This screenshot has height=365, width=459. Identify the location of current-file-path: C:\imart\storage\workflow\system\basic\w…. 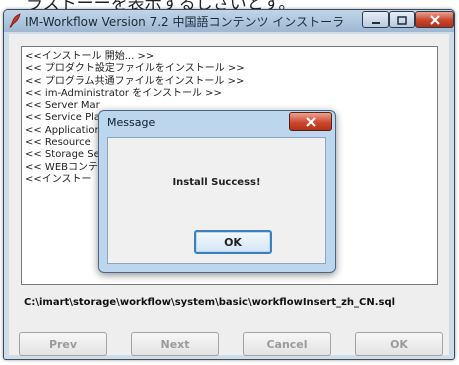
(210, 302).